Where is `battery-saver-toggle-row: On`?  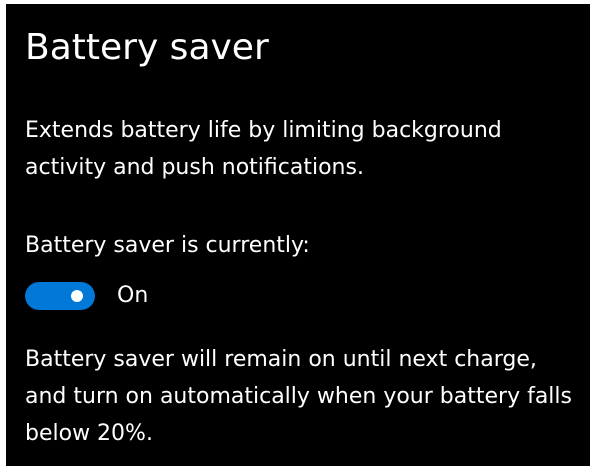
battery-saver-toggle-row: On is located at coordinates (86, 296).